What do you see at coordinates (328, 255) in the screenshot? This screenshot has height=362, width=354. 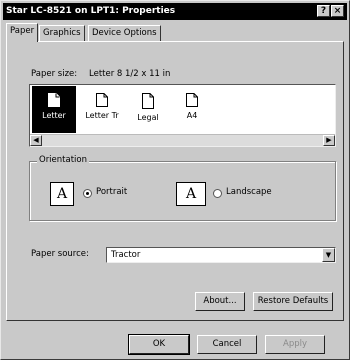 I see `chevron-down-icon: ▼` at bounding box center [328, 255].